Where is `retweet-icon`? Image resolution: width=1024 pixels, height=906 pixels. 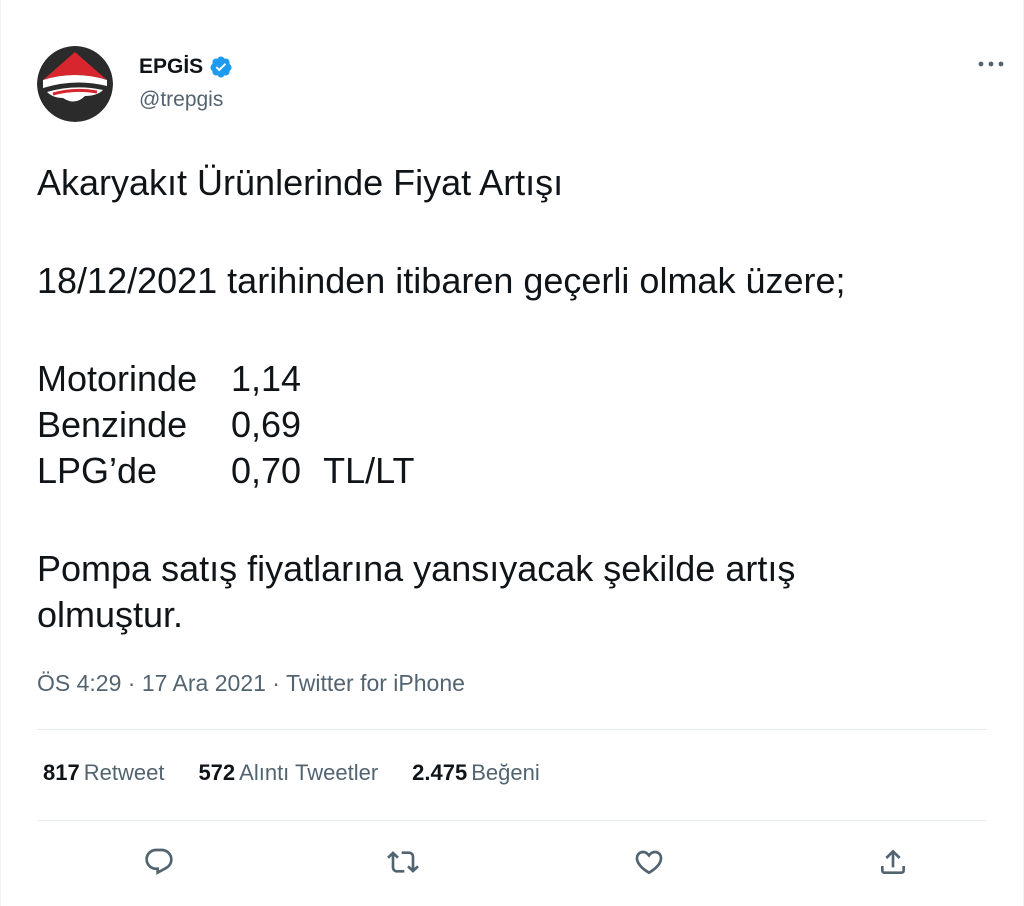
retweet-icon is located at coordinates (403, 862).